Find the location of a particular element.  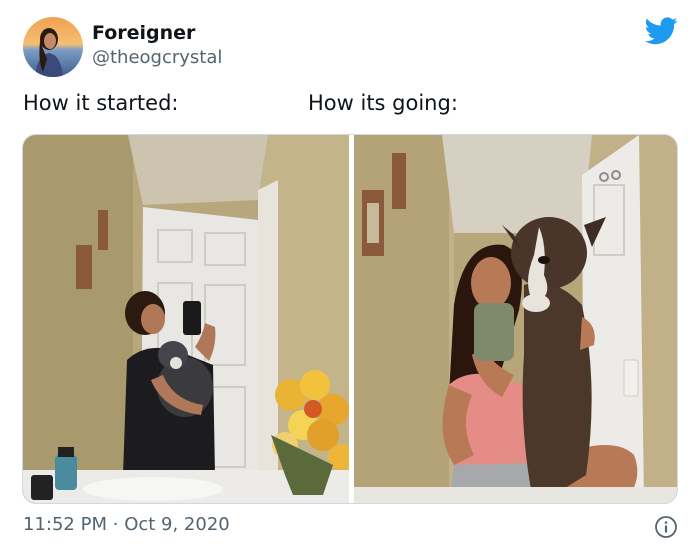

author-handle: @theogcrystal is located at coordinates (157, 57).